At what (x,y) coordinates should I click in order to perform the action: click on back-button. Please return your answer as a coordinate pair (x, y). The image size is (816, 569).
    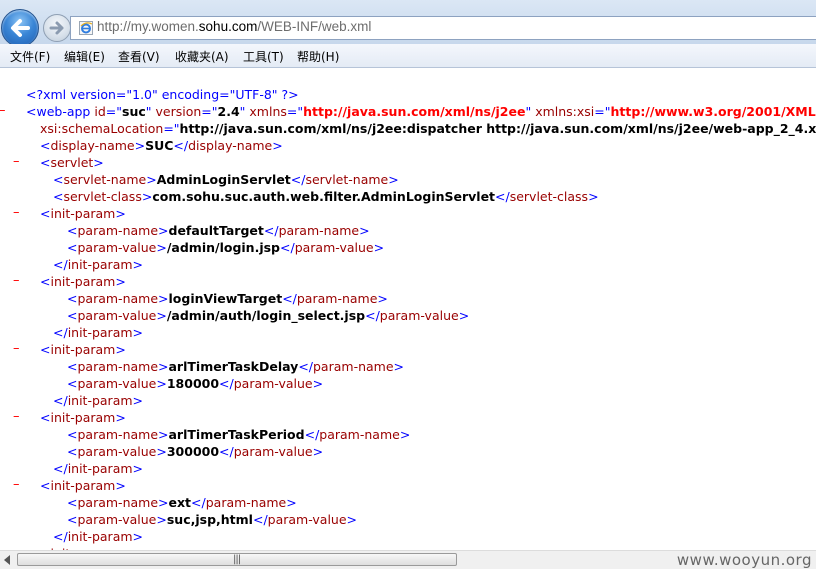
    Looking at the image, I should click on (20, 28).